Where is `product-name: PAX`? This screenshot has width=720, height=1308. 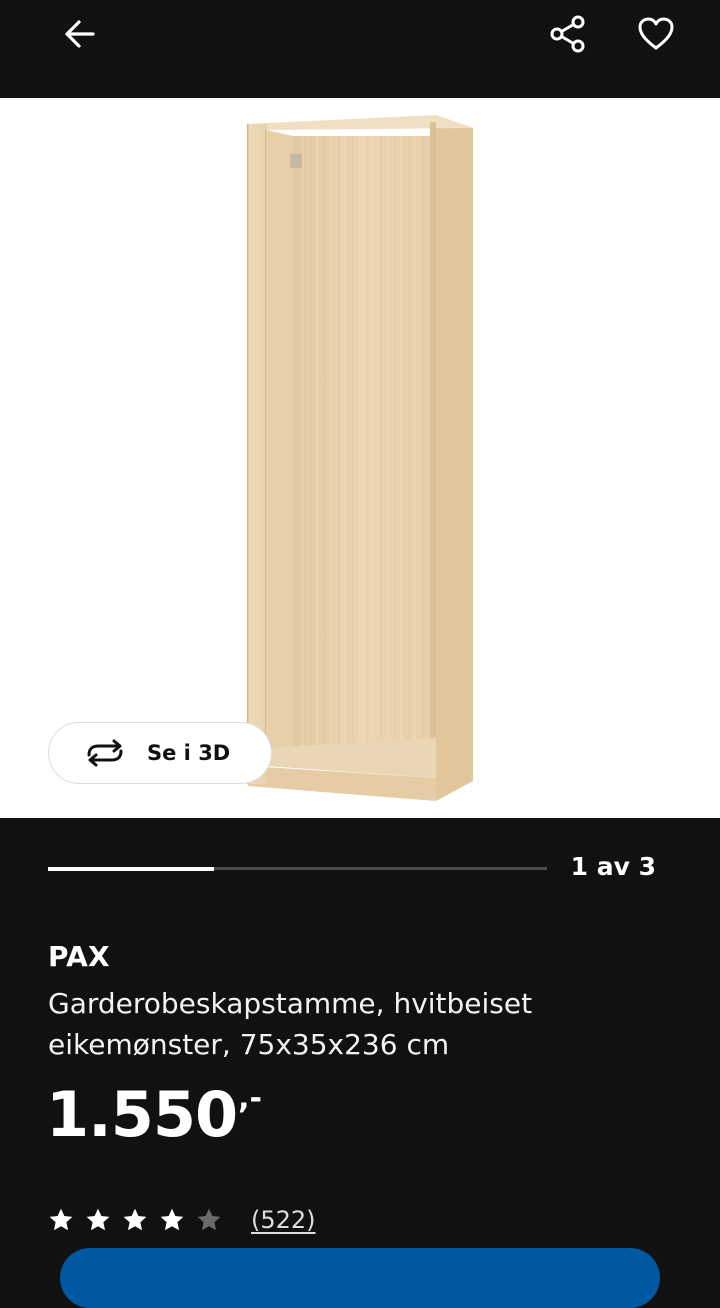 product-name: PAX is located at coordinates (79, 956).